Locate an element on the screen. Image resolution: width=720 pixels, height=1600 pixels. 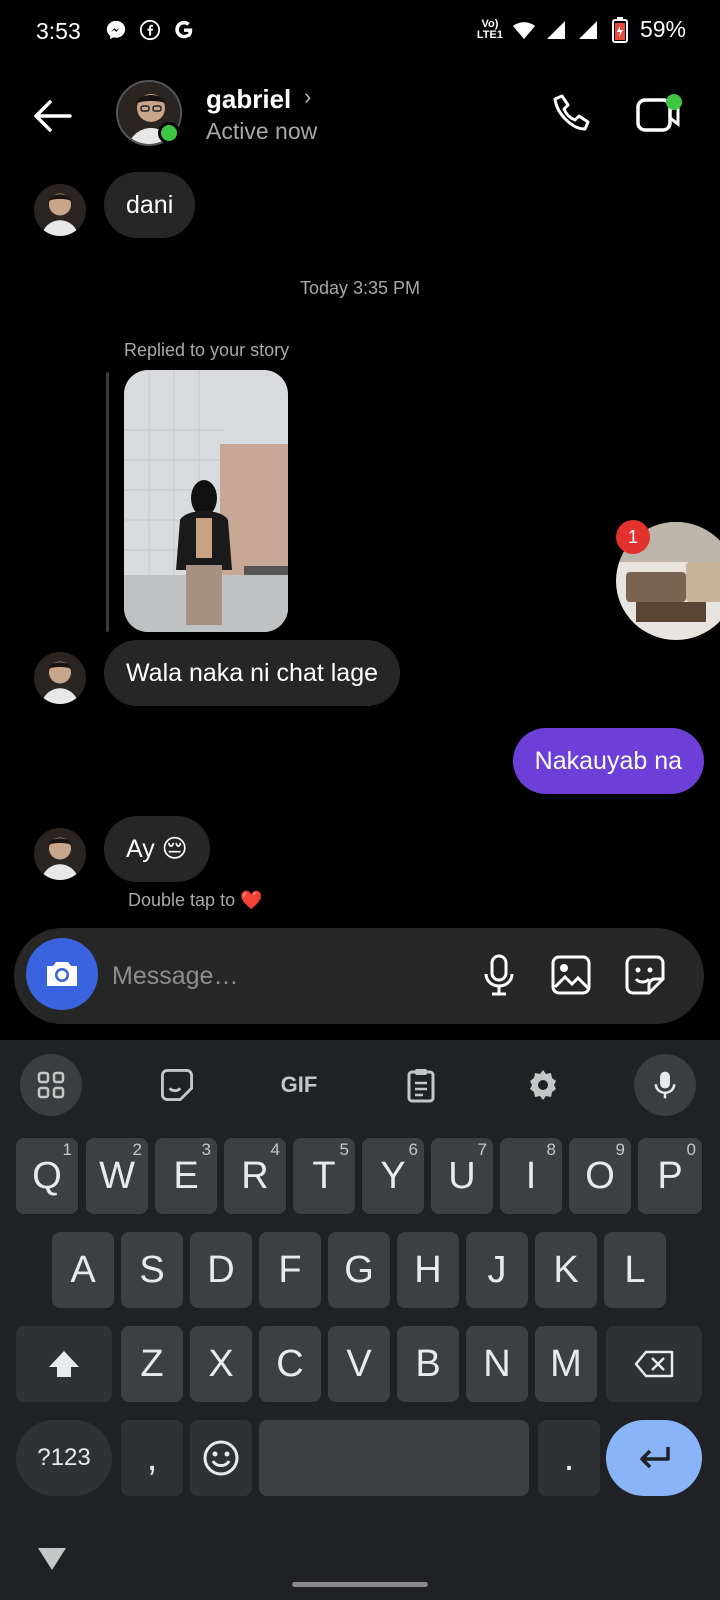
camera-icon is located at coordinates (62, 974).